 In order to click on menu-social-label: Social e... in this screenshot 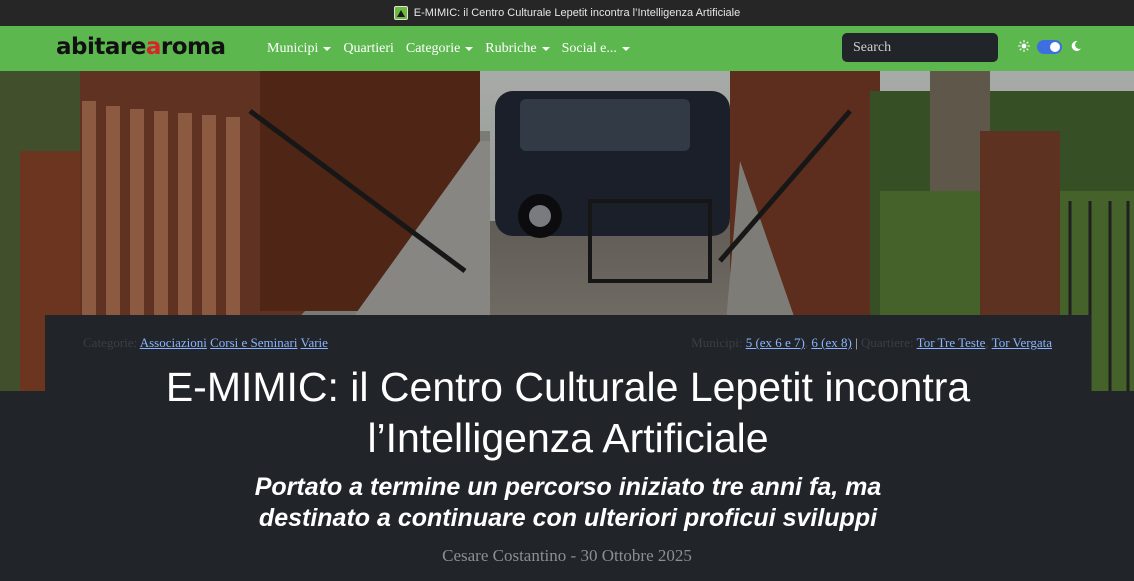, I will do `click(589, 48)`.